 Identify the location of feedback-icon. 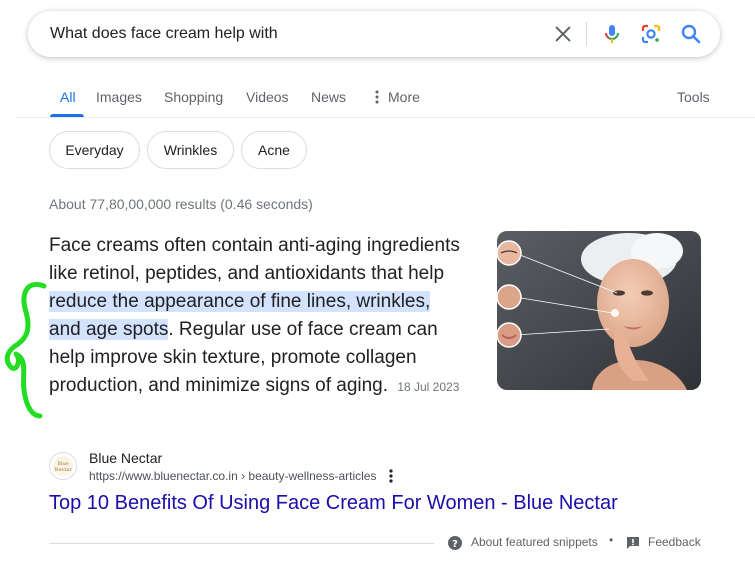
(633, 543).